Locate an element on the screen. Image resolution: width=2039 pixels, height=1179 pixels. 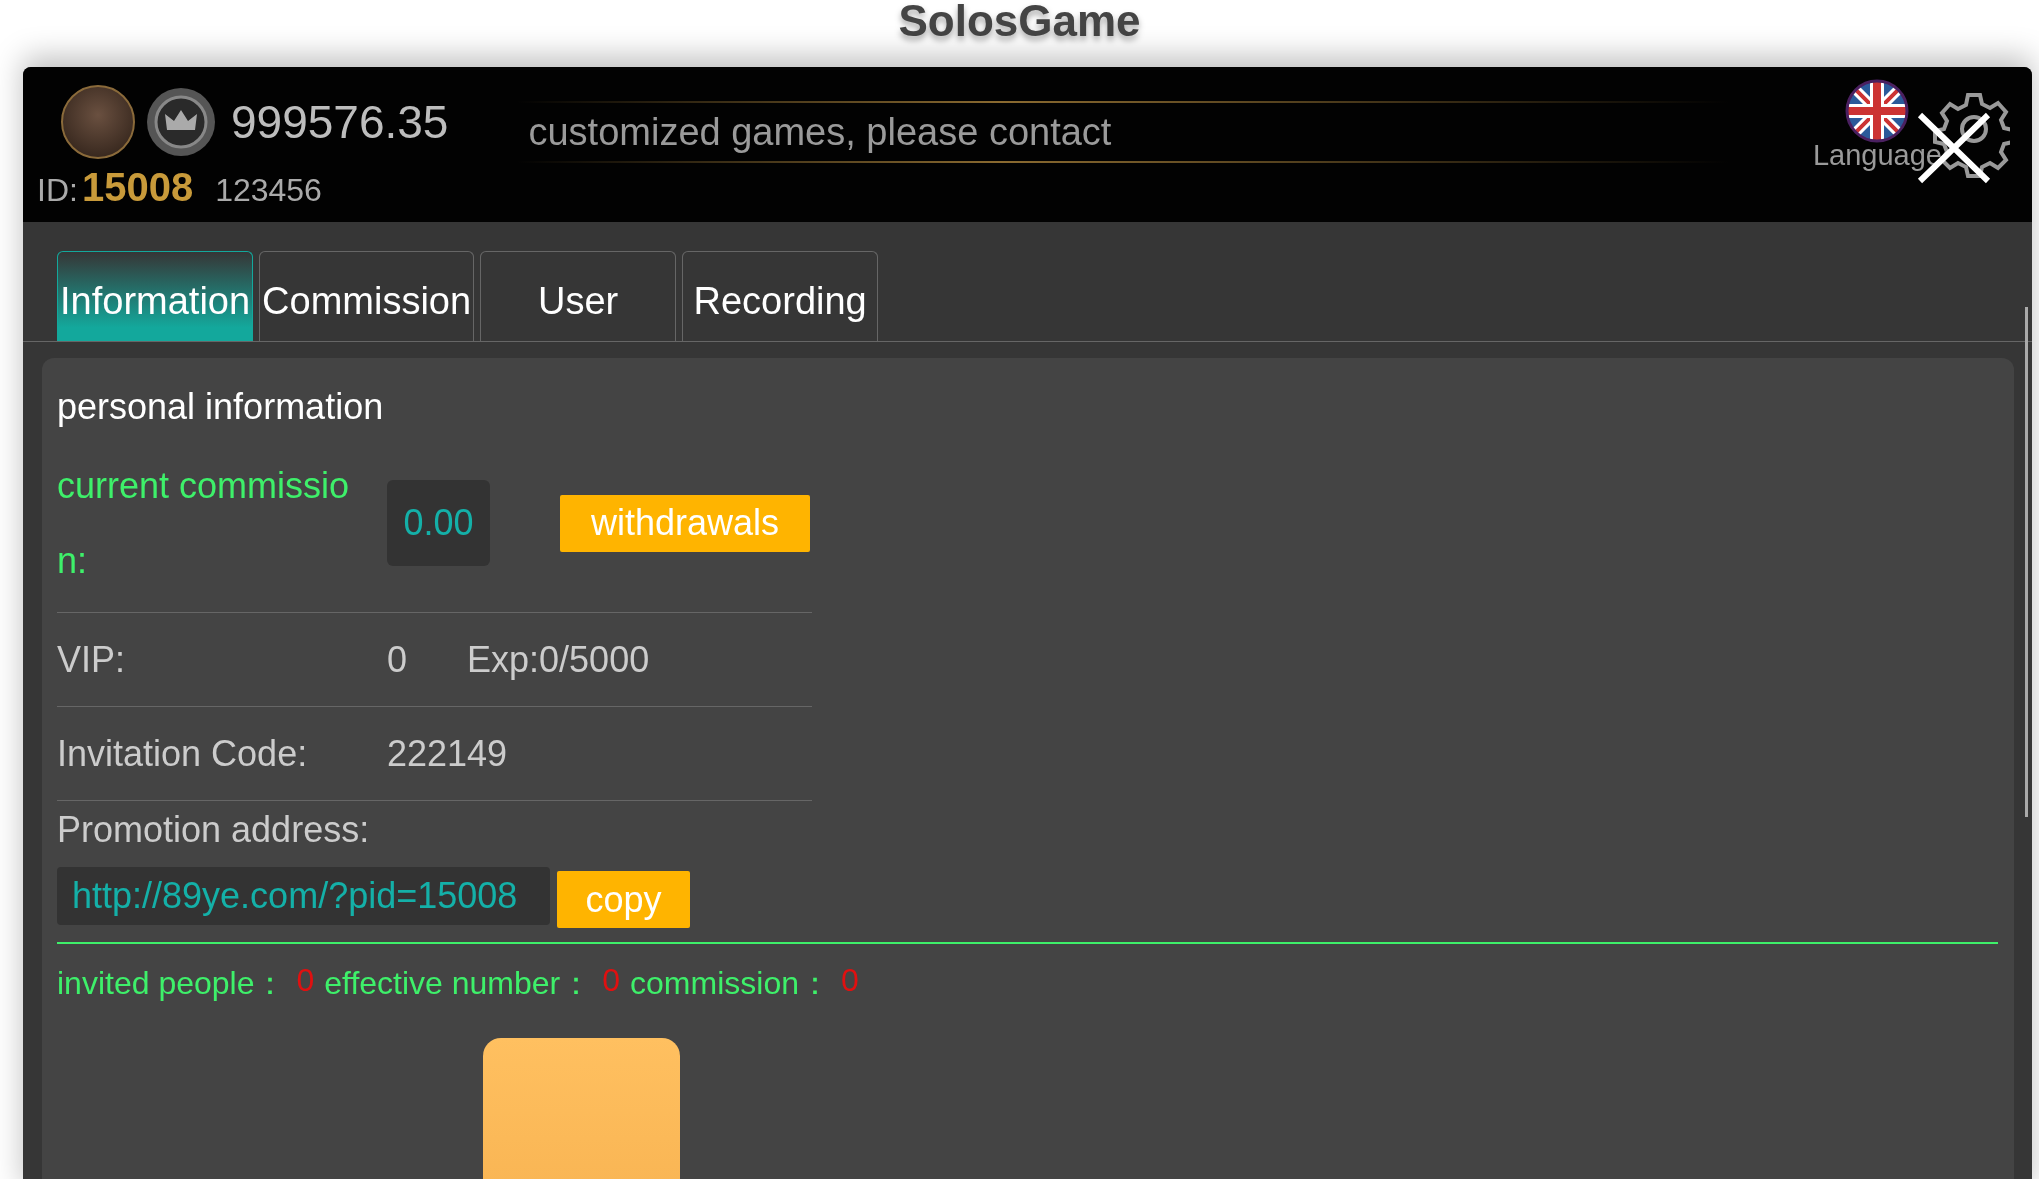
tab: User is located at coordinates (578, 296).